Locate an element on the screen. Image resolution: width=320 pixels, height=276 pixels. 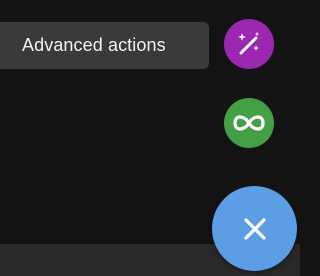
loop-button is located at coordinates (249, 123).